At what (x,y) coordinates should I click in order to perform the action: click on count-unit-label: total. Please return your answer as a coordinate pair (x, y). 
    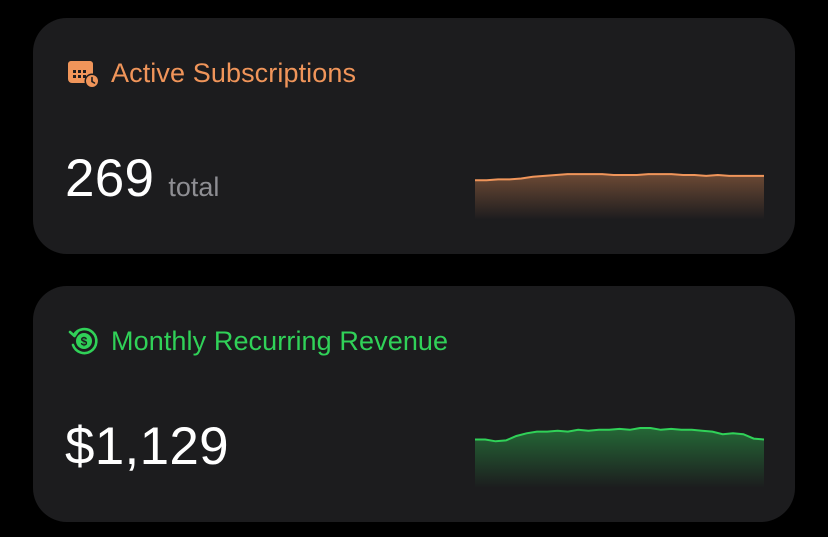
    Looking at the image, I should click on (194, 187).